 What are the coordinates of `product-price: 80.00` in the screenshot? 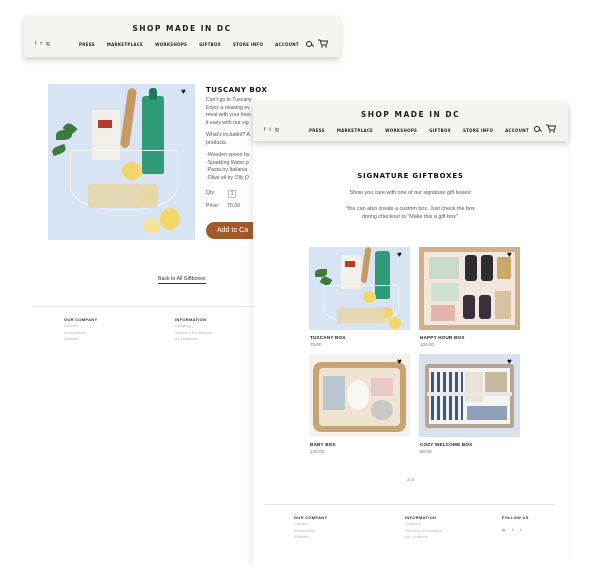 It's located at (426, 451).